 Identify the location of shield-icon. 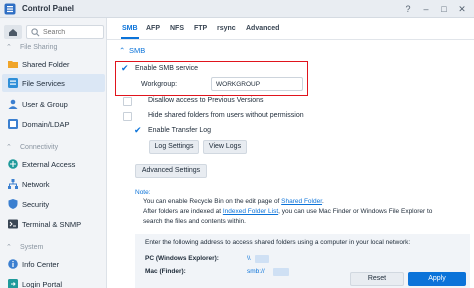
(13, 204).